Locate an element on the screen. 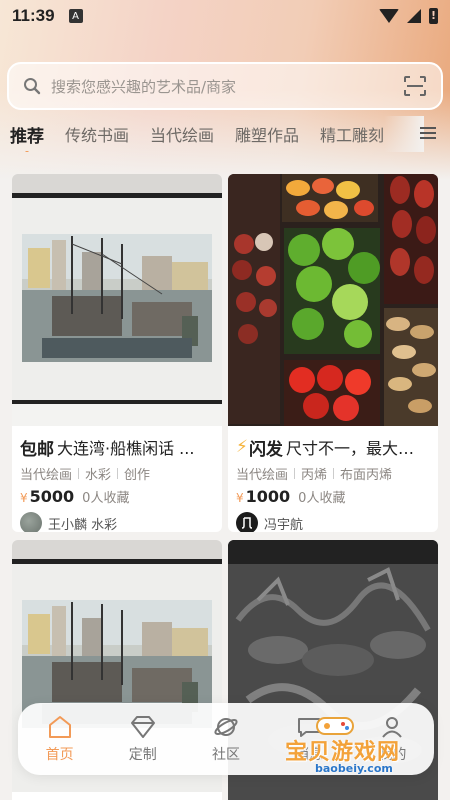 Image resolution: width=450 pixels, height=800 pixels. price-value: 1000 is located at coordinates (268, 496).